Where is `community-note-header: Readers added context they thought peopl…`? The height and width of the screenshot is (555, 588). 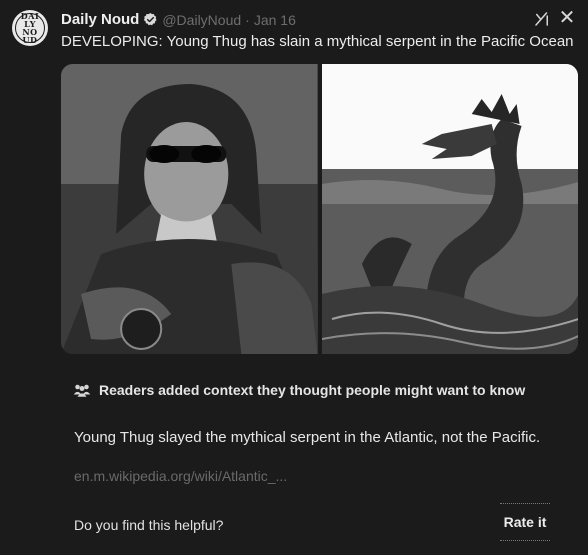 community-note-header: Readers added context they thought peopl… is located at coordinates (299, 390).